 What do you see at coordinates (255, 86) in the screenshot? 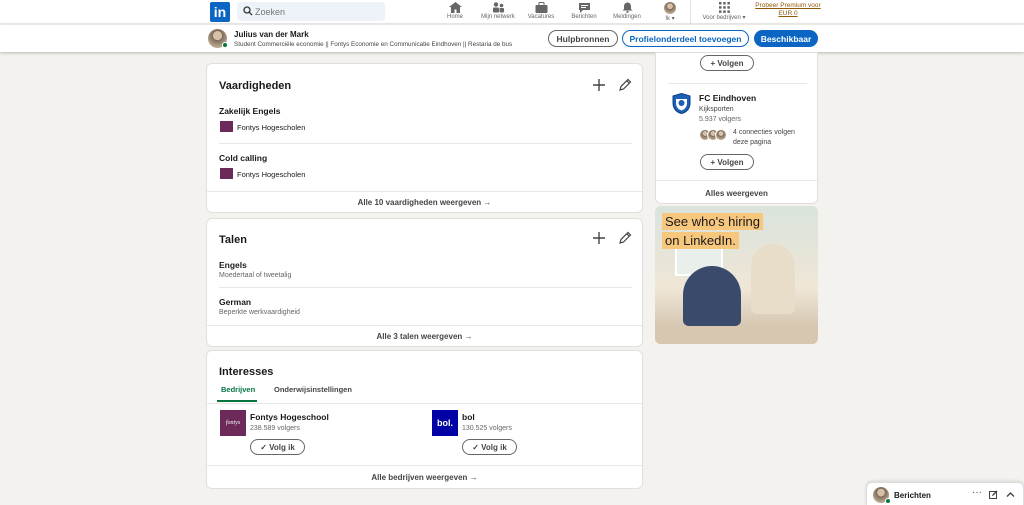
I see `skills-title: Vaardigheden` at bounding box center [255, 86].